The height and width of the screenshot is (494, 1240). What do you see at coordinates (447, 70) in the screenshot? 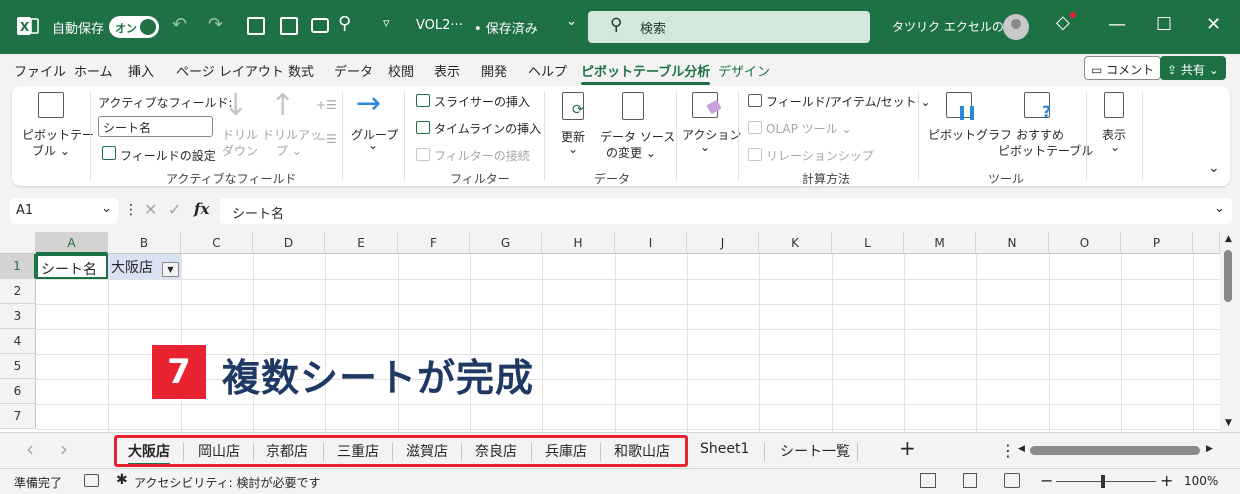
I see `tab-view: 表示` at bounding box center [447, 70].